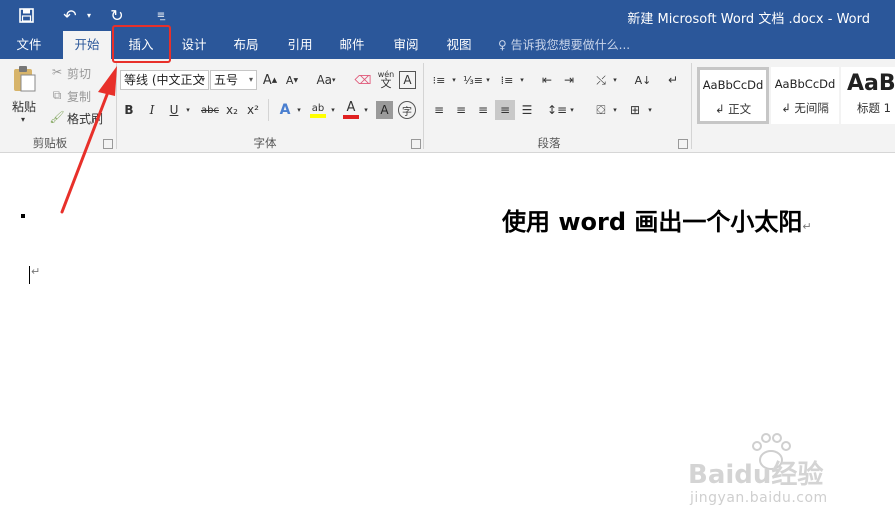  I want to click on baidu-watermark: Baidu经验 jingyan.baidu.com, so click(775, 477).